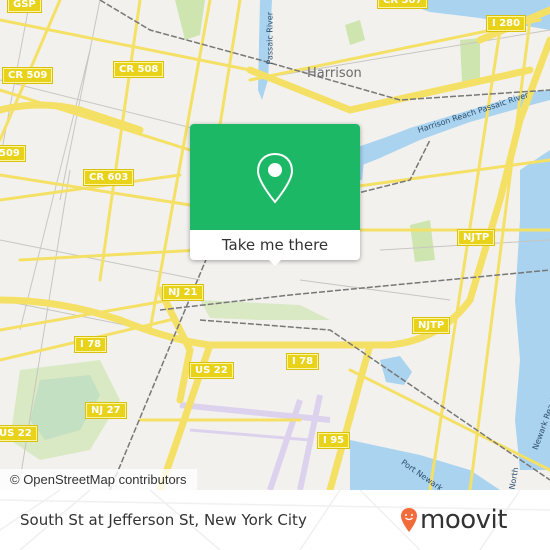 This screenshot has height=550, width=550. Describe the element at coordinates (183, 292) in the screenshot. I see `route-shield-nj21: NJ 21` at that location.